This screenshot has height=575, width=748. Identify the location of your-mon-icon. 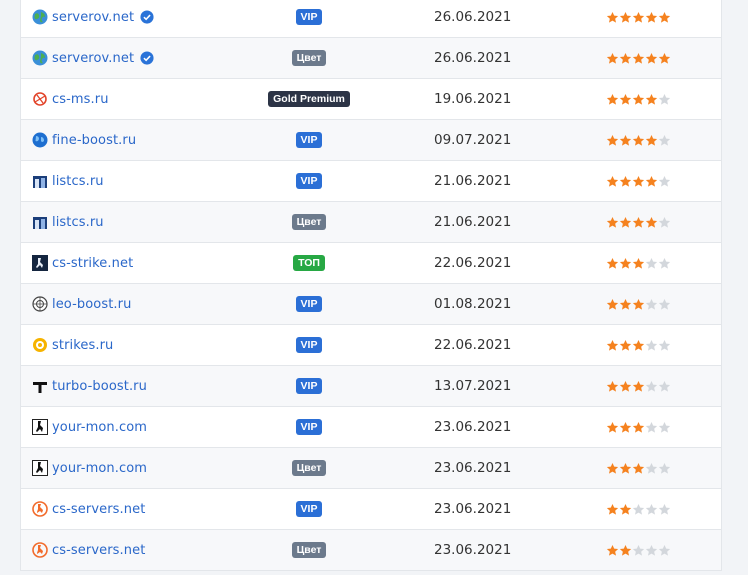
(40, 468).